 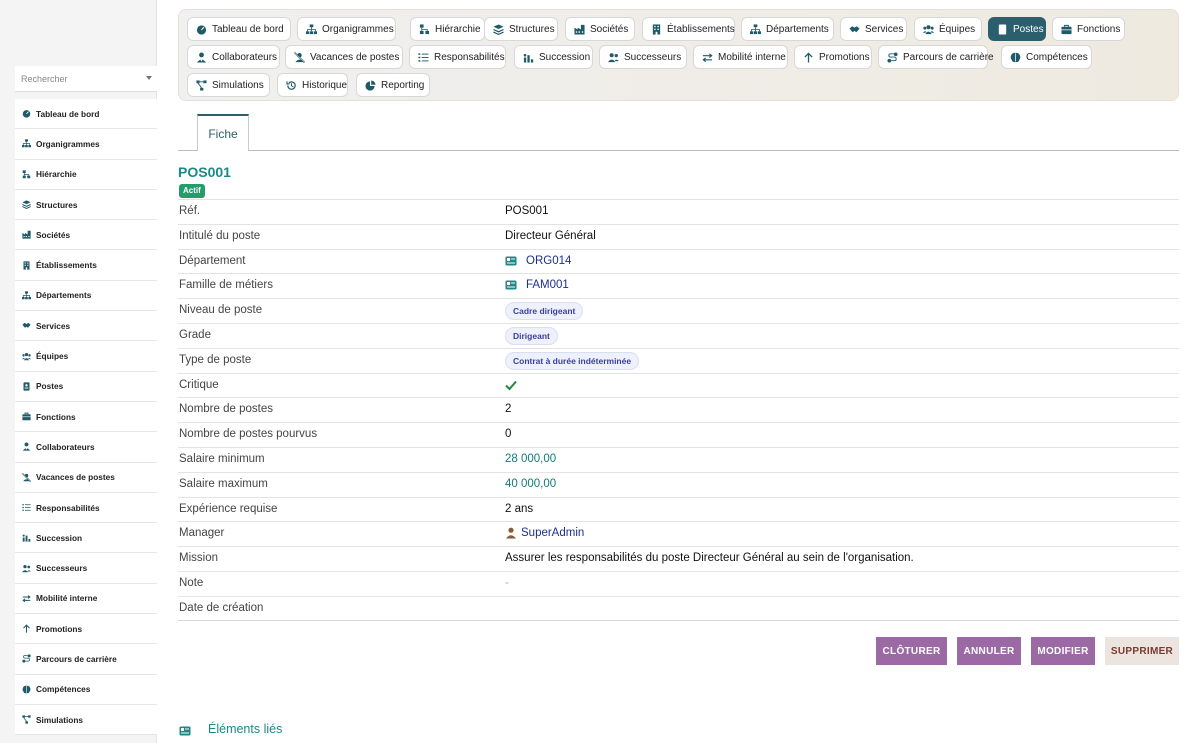 I want to click on sidebar-item-label: Promotions, so click(x=59, y=628).